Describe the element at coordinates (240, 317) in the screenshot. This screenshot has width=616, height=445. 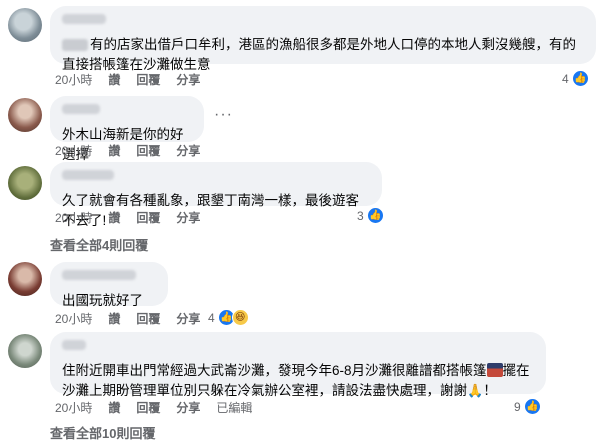
I see `laughing-face-icon: 😆` at that location.